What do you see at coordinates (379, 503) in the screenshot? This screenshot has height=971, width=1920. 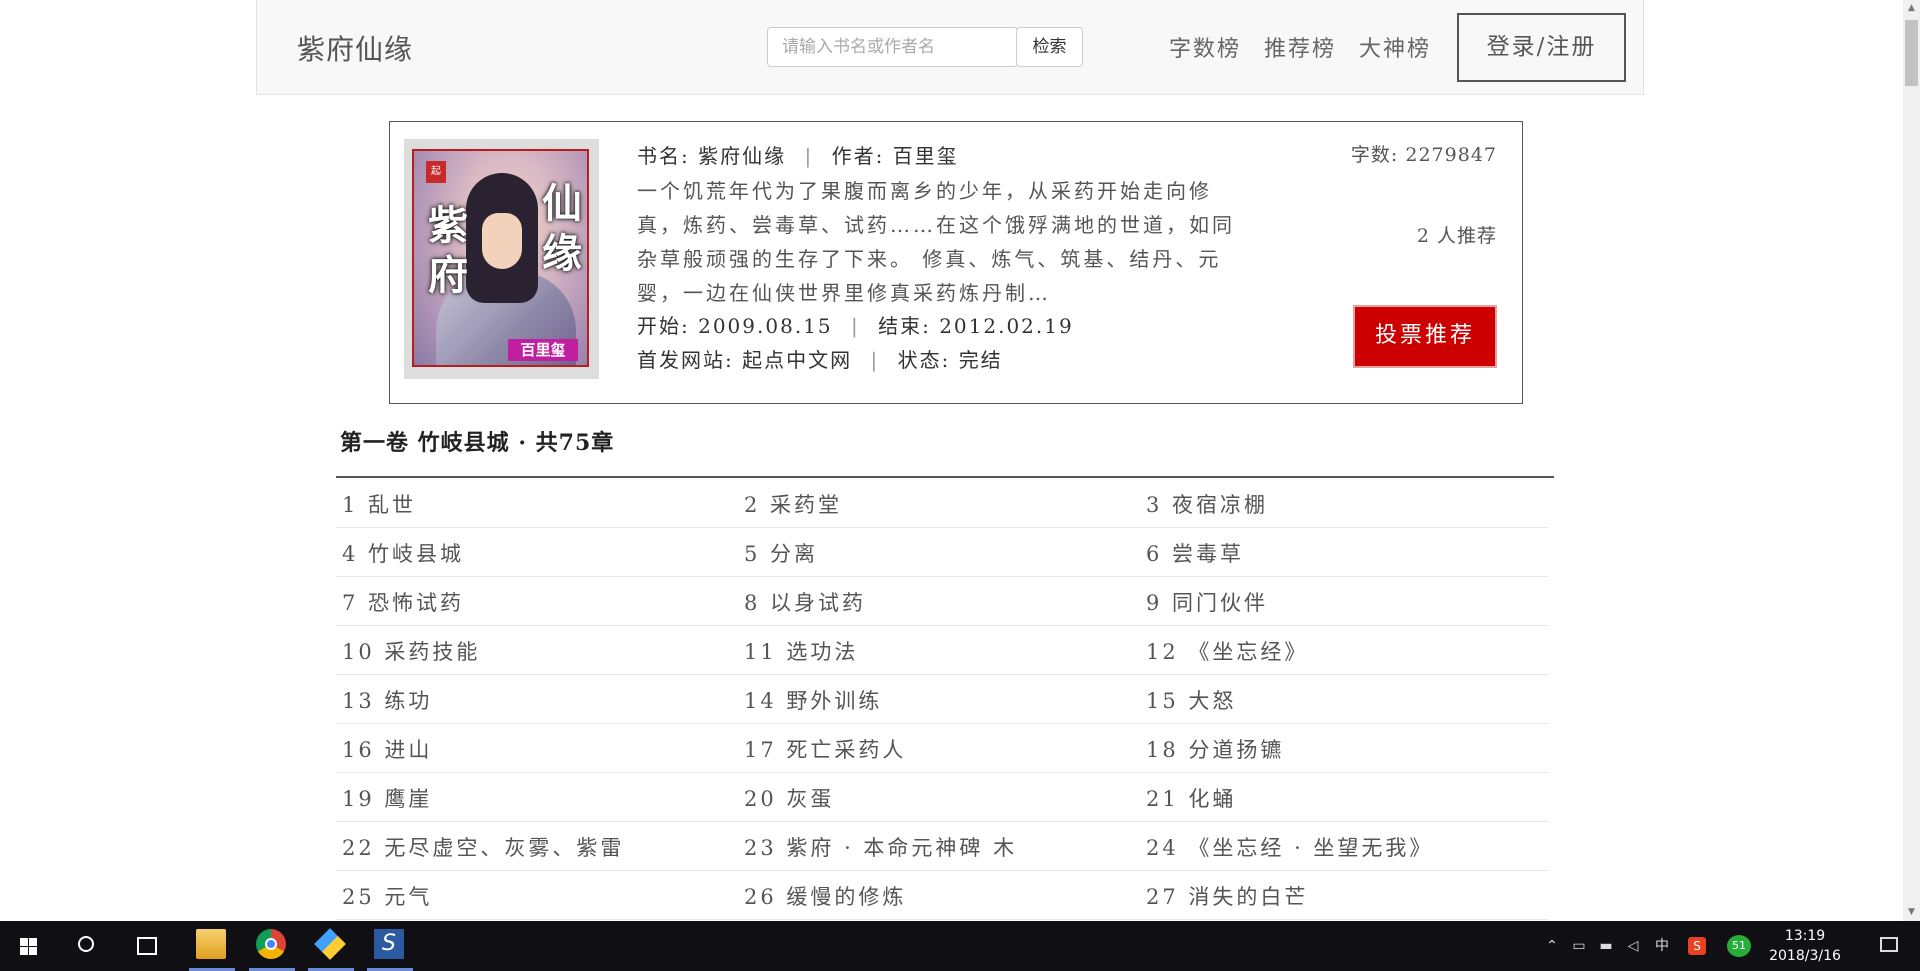 I see `chapter-link: 1 乱世` at bounding box center [379, 503].